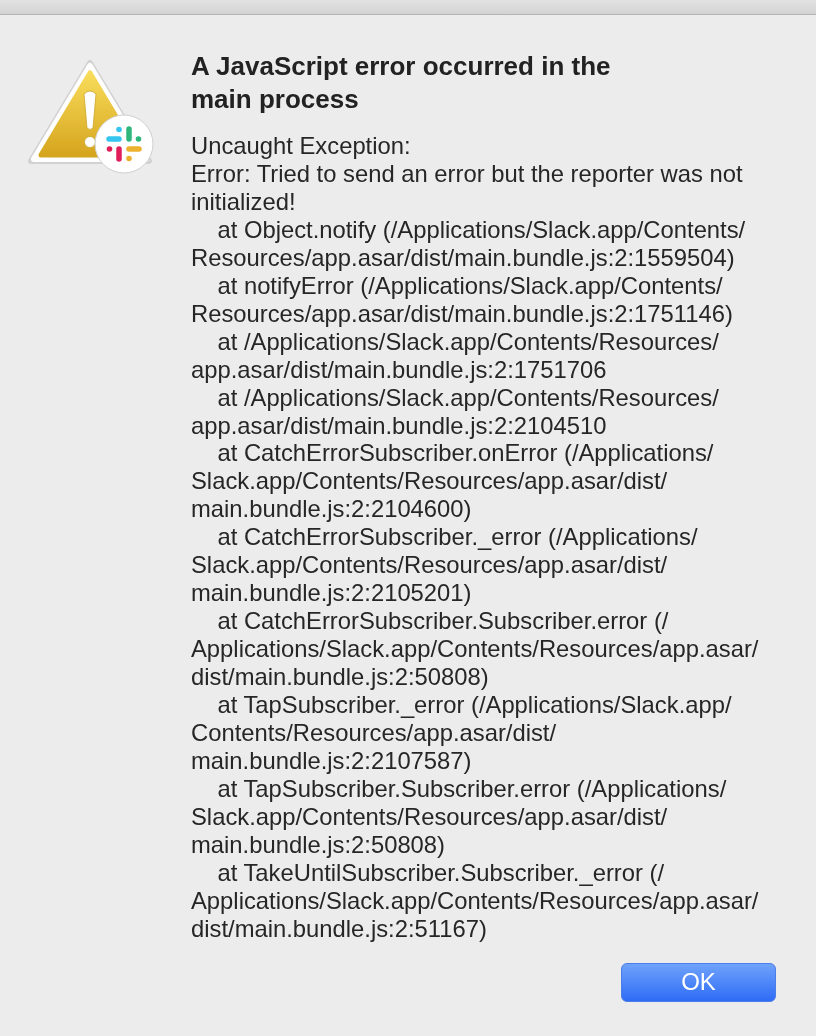 This screenshot has width=816, height=1036. I want to click on ok-button: OK, so click(698, 982).